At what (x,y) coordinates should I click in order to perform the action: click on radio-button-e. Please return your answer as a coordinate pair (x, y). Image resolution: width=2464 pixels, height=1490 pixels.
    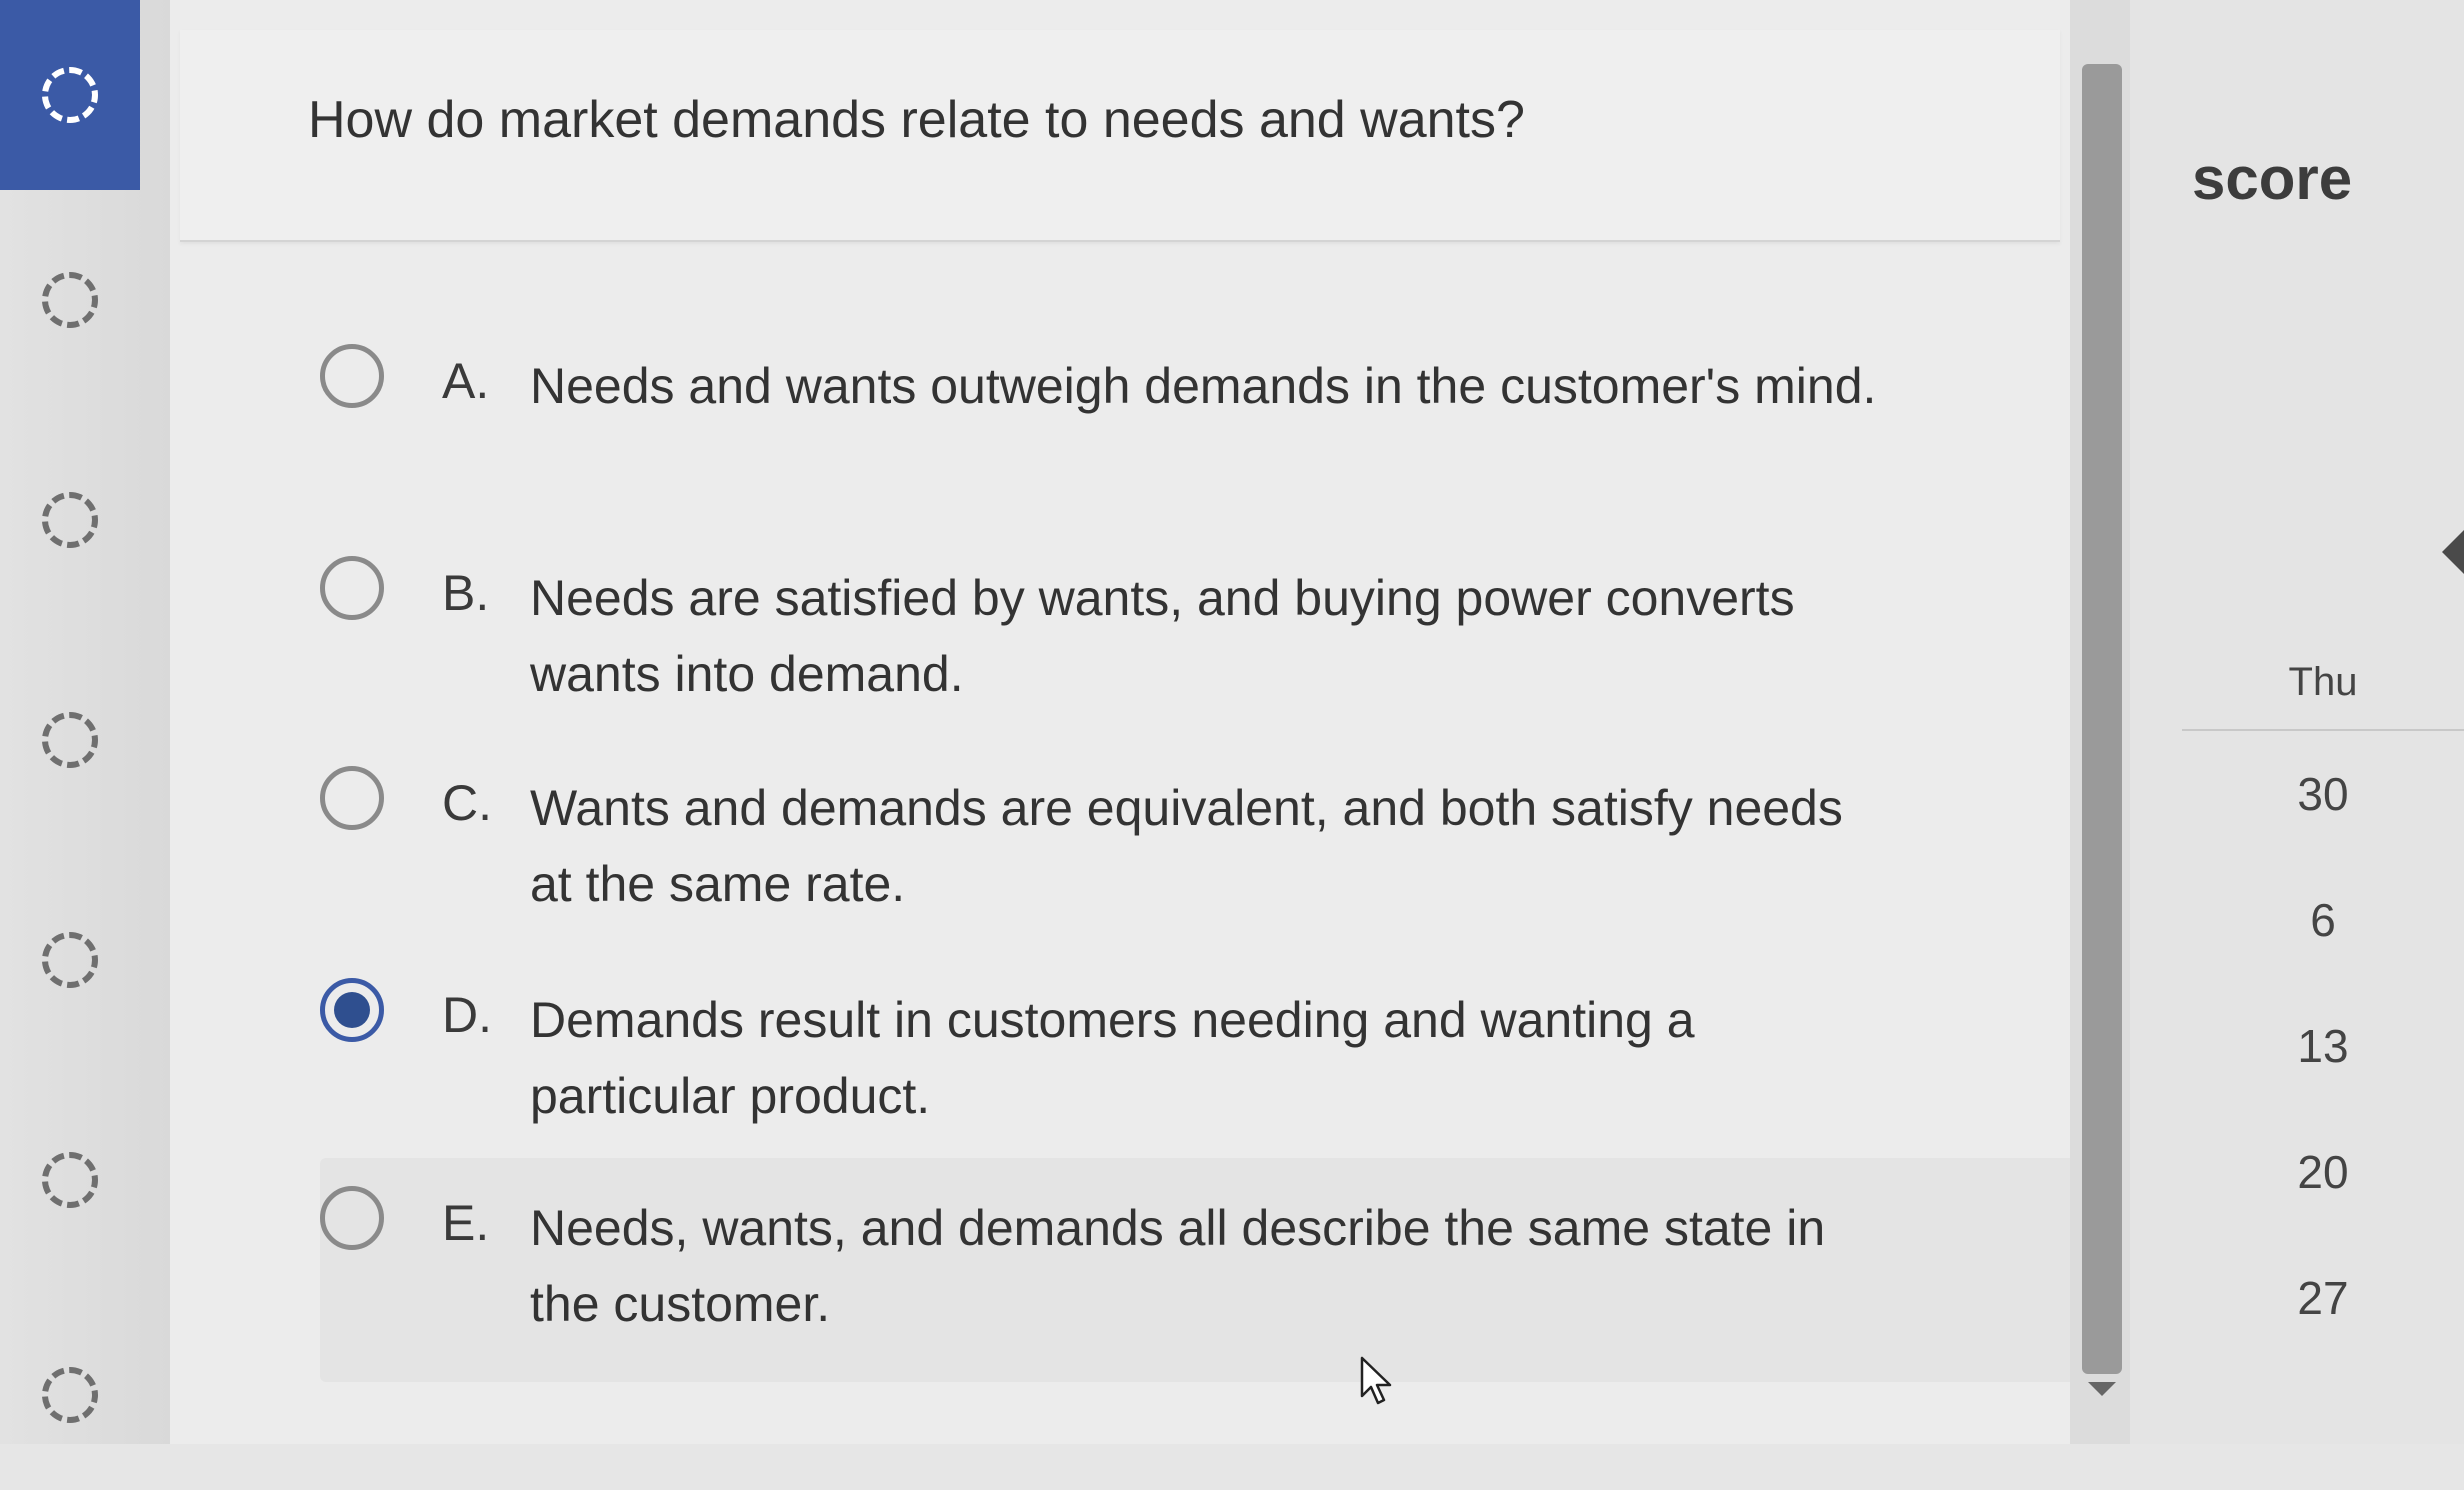
    Looking at the image, I should click on (352, 1218).